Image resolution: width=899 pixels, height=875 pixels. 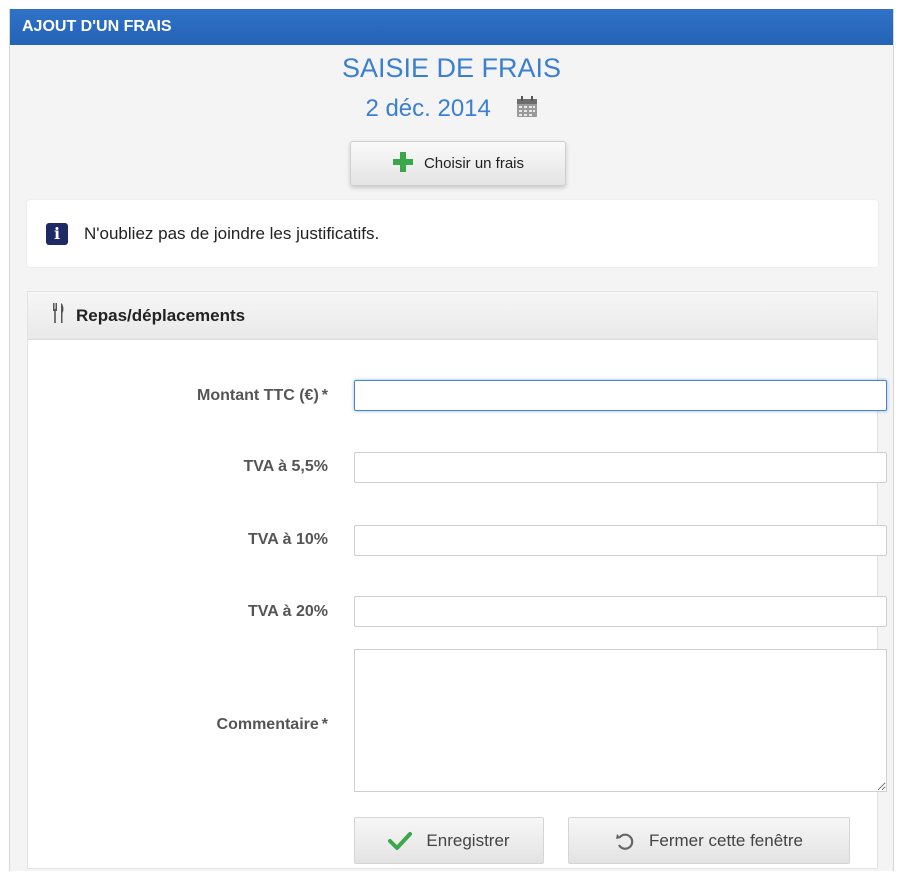 What do you see at coordinates (452, 316) in the screenshot?
I see `section-header: Repas/déplacements` at bounding box center [452, 316].